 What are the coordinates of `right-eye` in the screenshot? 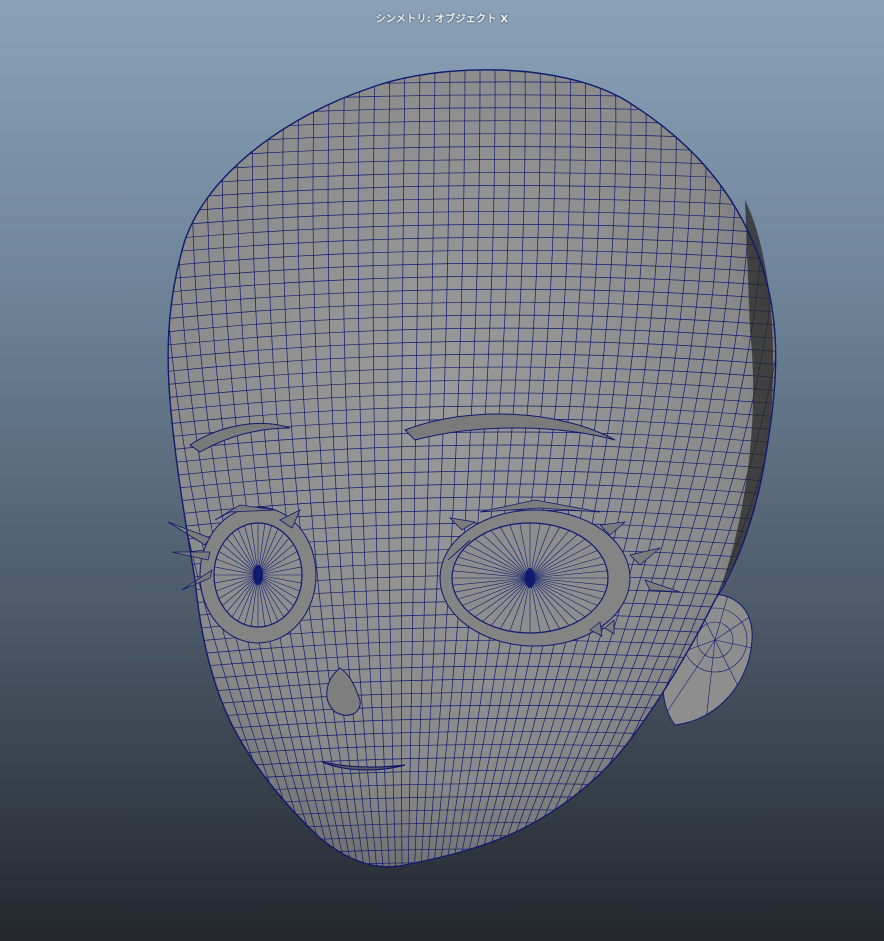 It's located at (530, 578).